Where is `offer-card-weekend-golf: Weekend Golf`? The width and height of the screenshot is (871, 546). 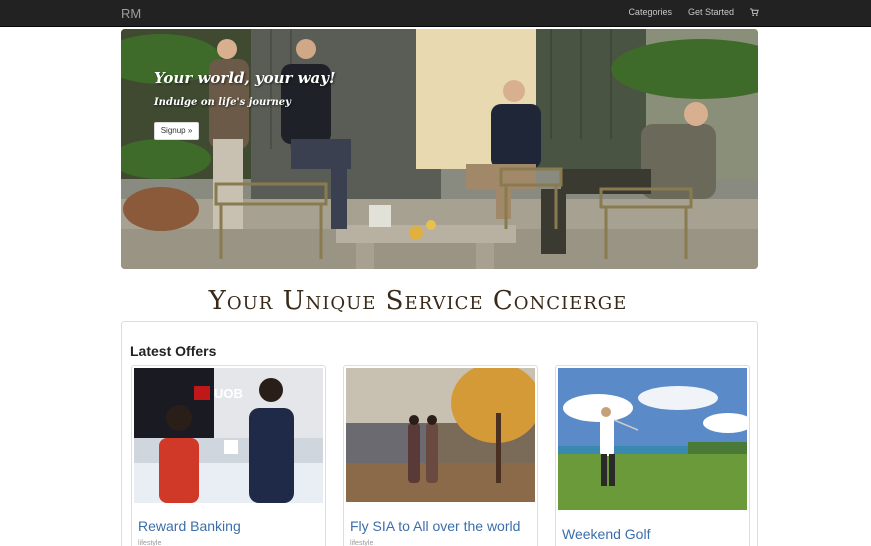
offer-card-weekend-golf: Weekend Golf is located at coordinates (652, 455).